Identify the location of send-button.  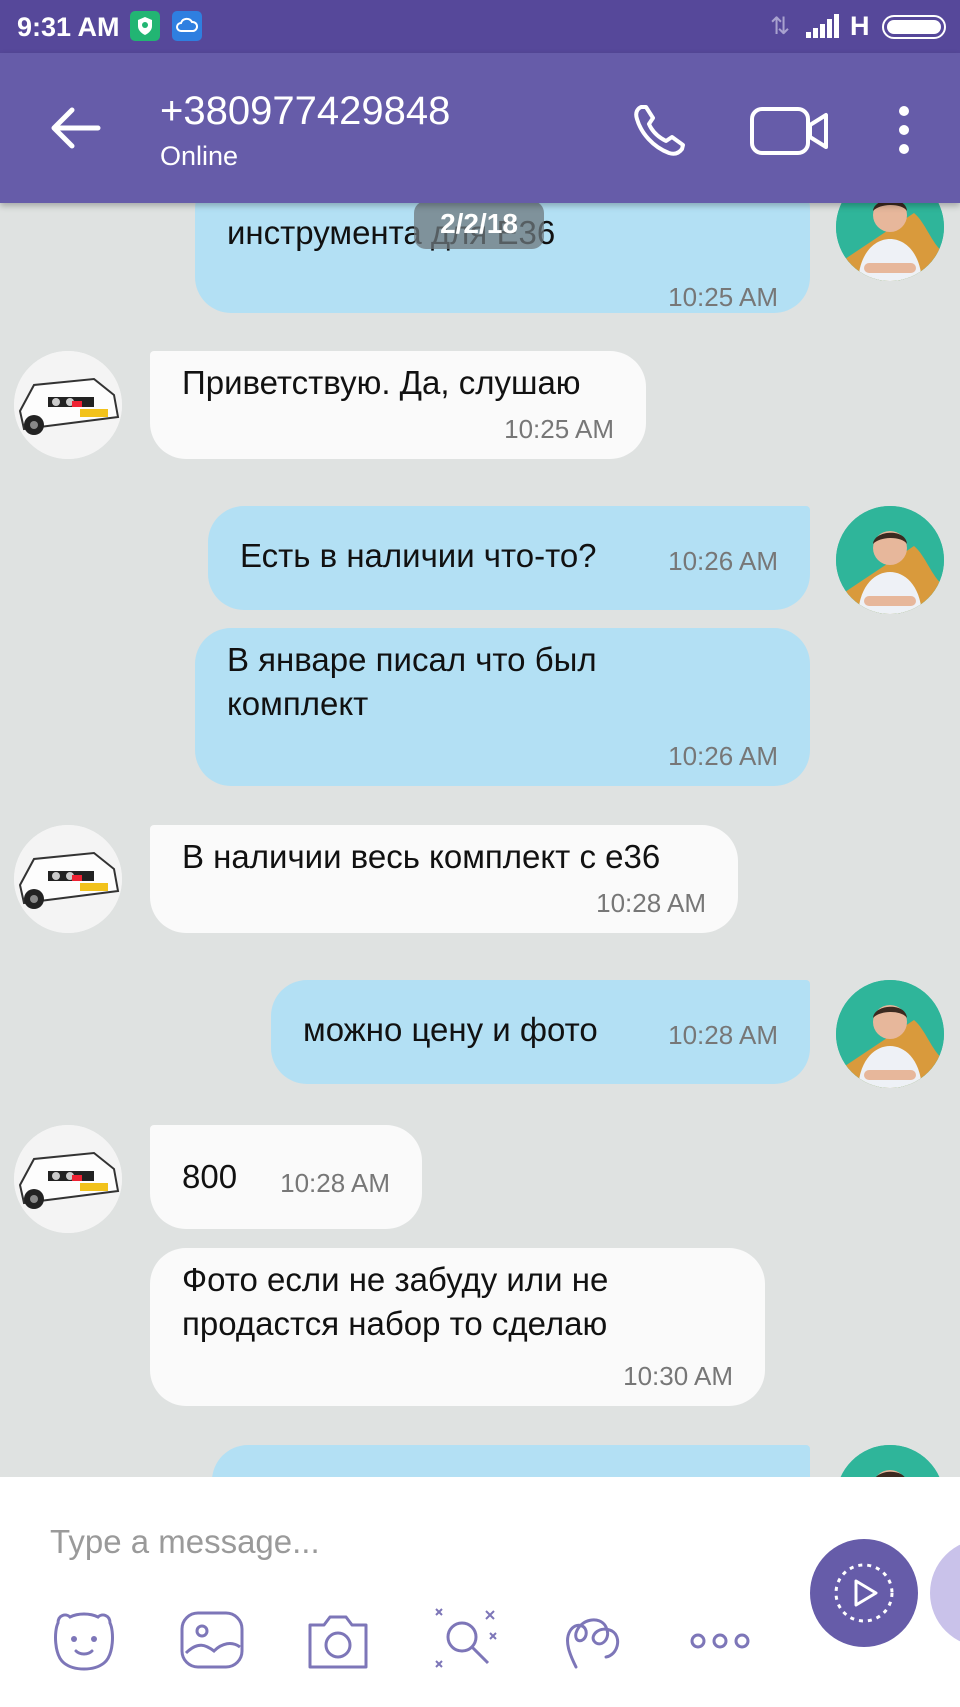
(864, 1593).